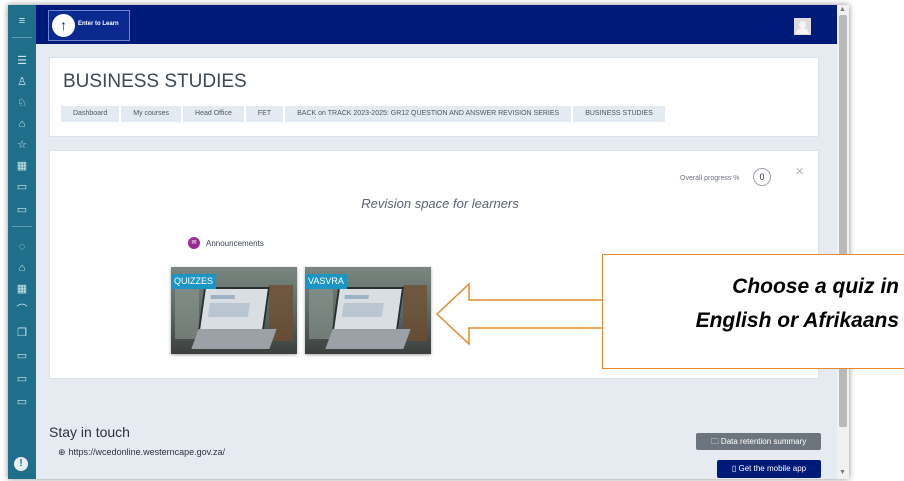 The width and height of the screenshot is (904, 481). Describe the element at coordinates (22, 210) in the screenshot. I see `folder-icon-2: ▭` at that location.